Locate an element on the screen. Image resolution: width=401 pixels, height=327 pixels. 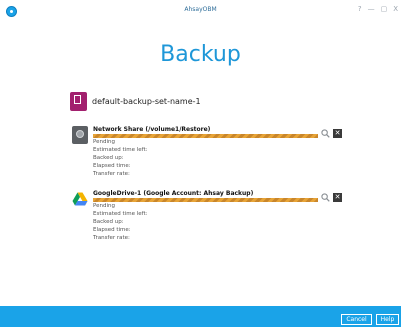
window-controls: ? — ▢ X is located at coordinates (378, 9).